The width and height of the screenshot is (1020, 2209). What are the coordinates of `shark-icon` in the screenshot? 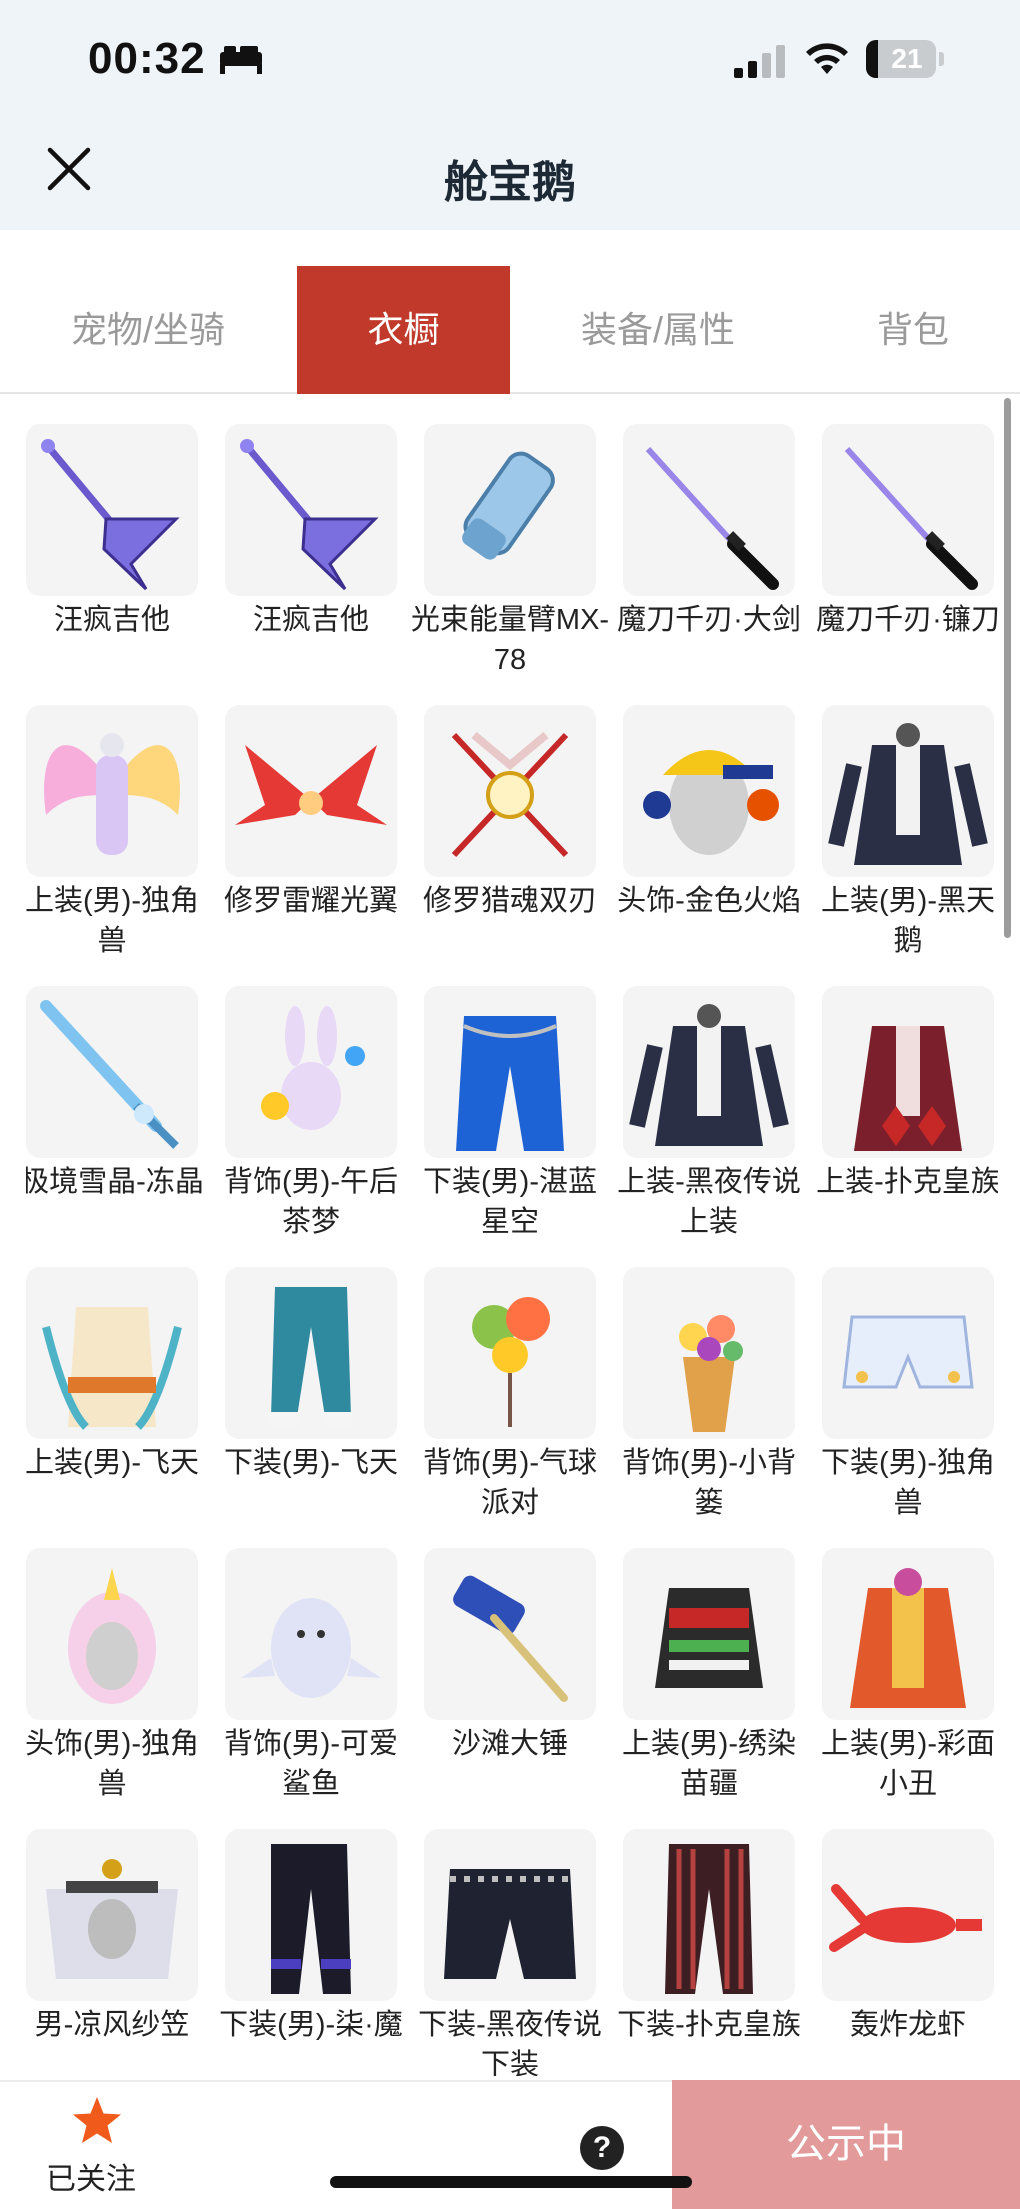 It's located at (311, 1634).